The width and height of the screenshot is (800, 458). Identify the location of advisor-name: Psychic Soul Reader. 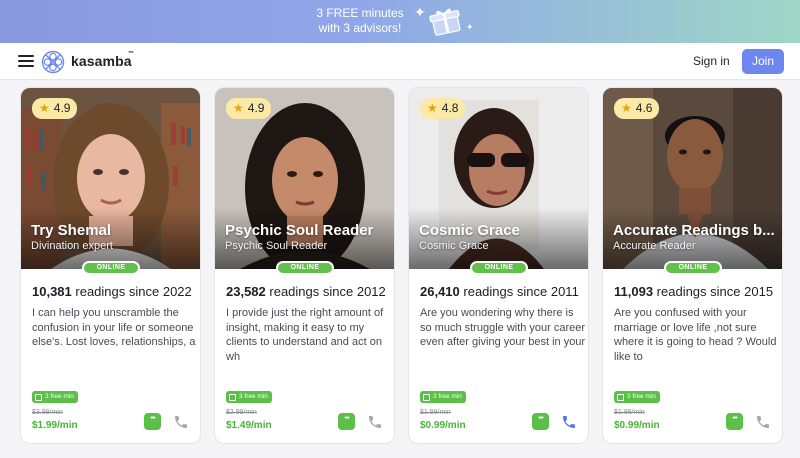
(307, 230).